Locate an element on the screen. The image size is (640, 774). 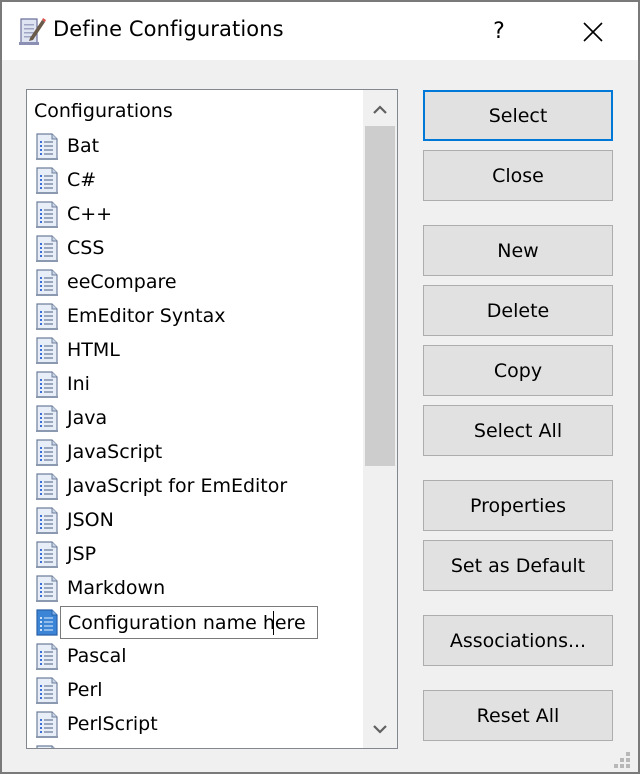
list-item-label: Pascal is located at coordinates (97, 656).